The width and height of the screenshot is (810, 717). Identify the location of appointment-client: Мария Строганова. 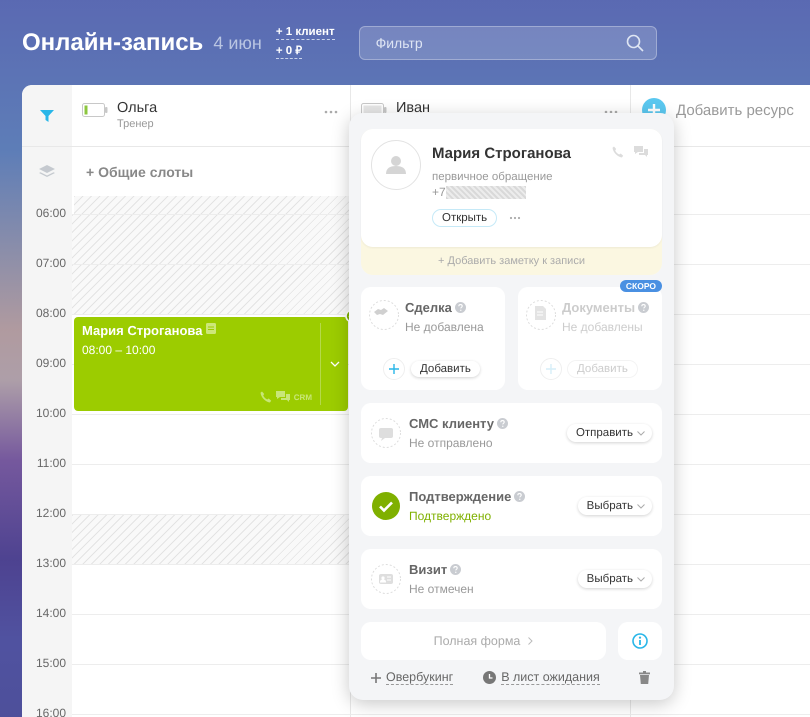
(142, 330).